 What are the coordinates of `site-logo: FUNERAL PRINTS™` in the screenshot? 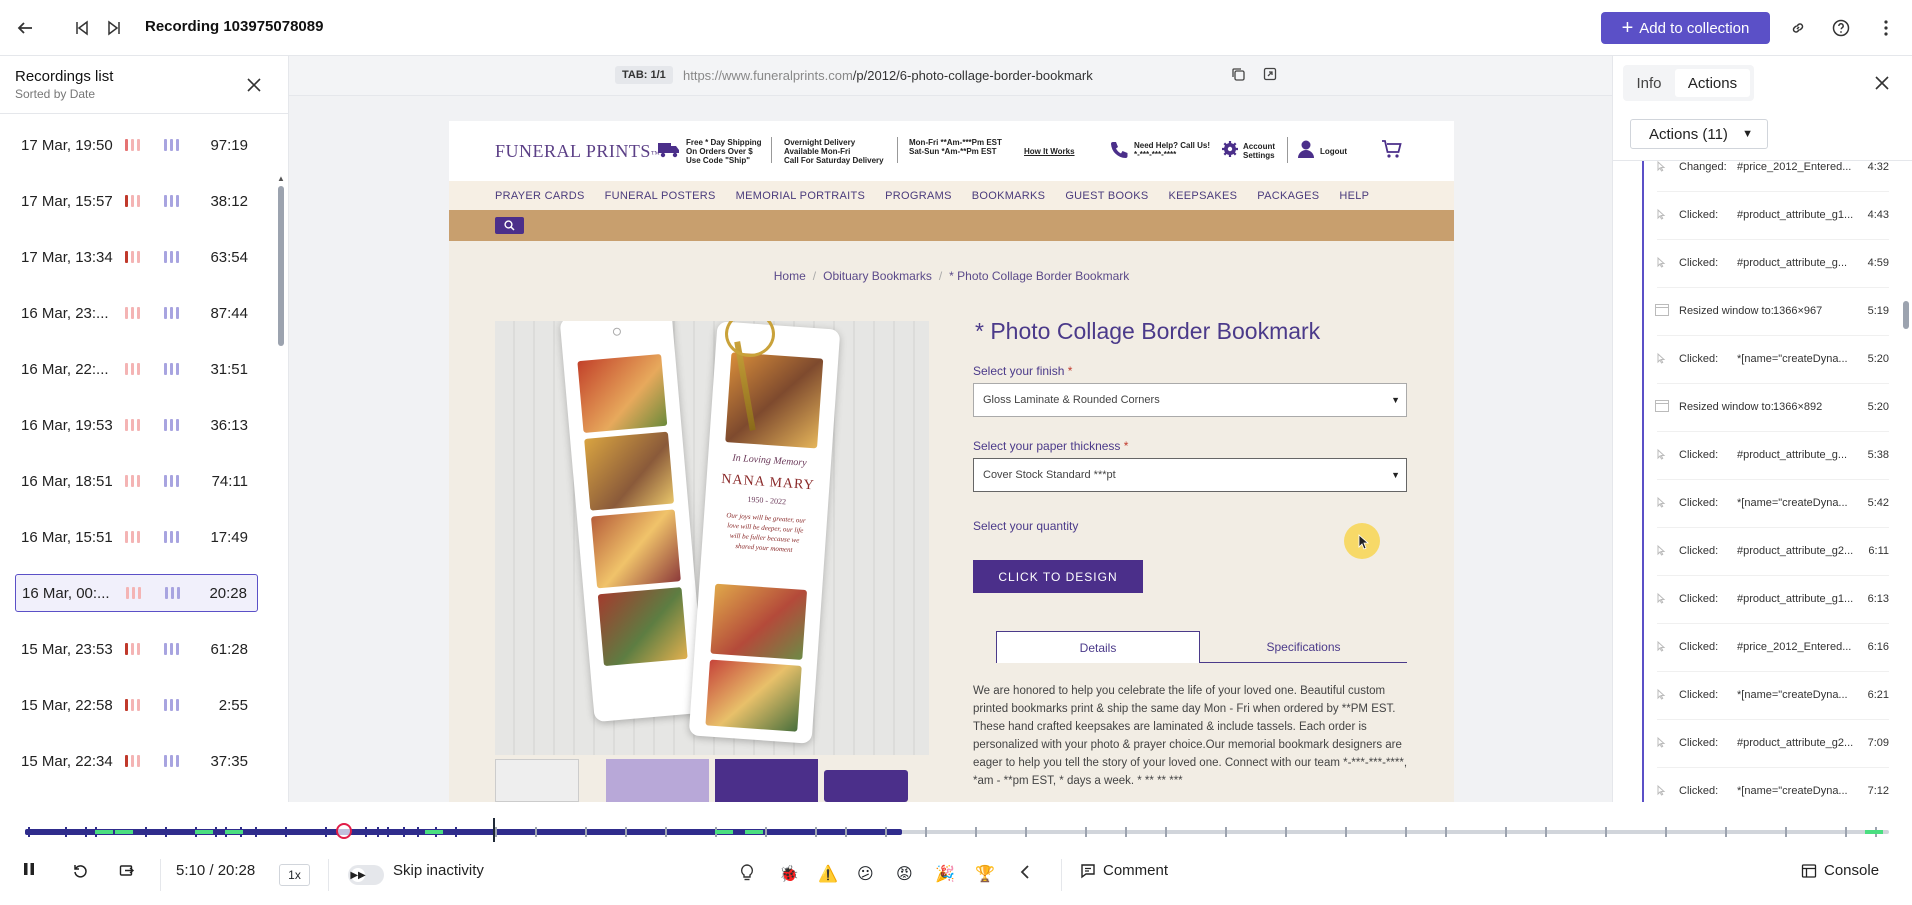 It's located at (577, 151).